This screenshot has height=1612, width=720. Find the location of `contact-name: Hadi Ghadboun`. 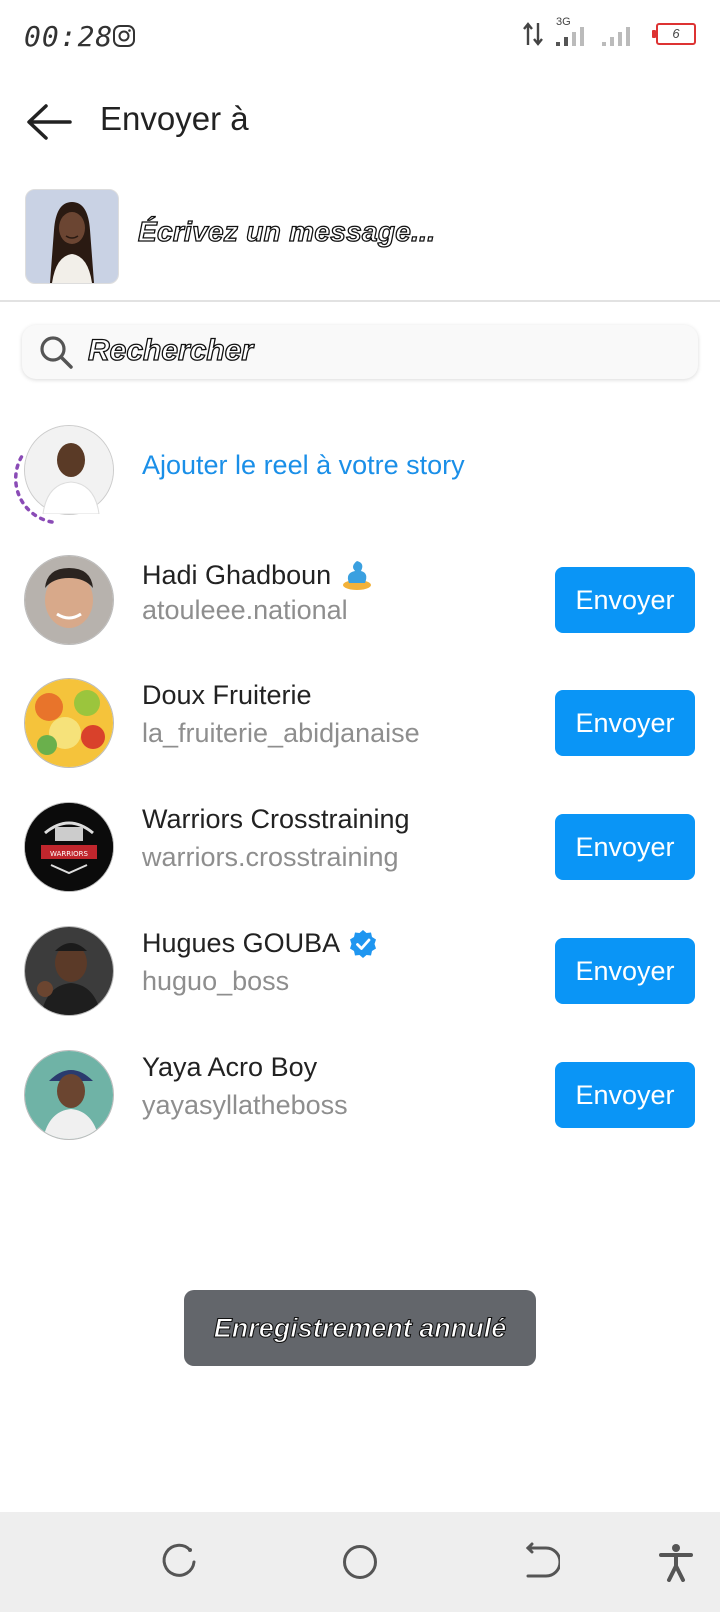

contact-name: Hadi Ghadboun is located at coordinates (258, 575).